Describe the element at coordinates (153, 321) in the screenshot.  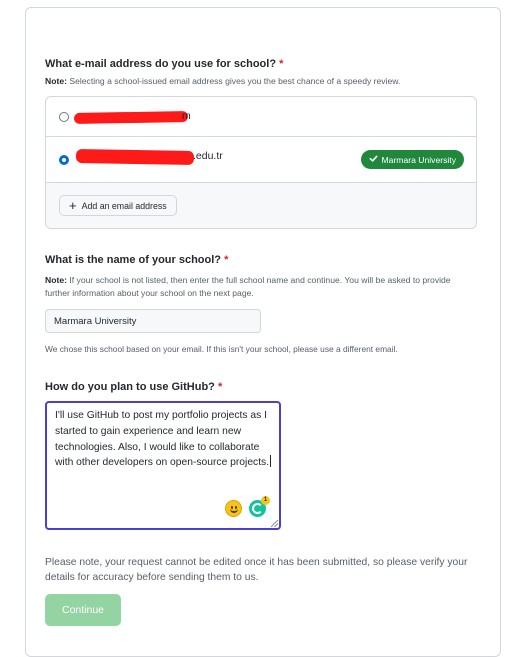
I see `school-name-input` at that location.